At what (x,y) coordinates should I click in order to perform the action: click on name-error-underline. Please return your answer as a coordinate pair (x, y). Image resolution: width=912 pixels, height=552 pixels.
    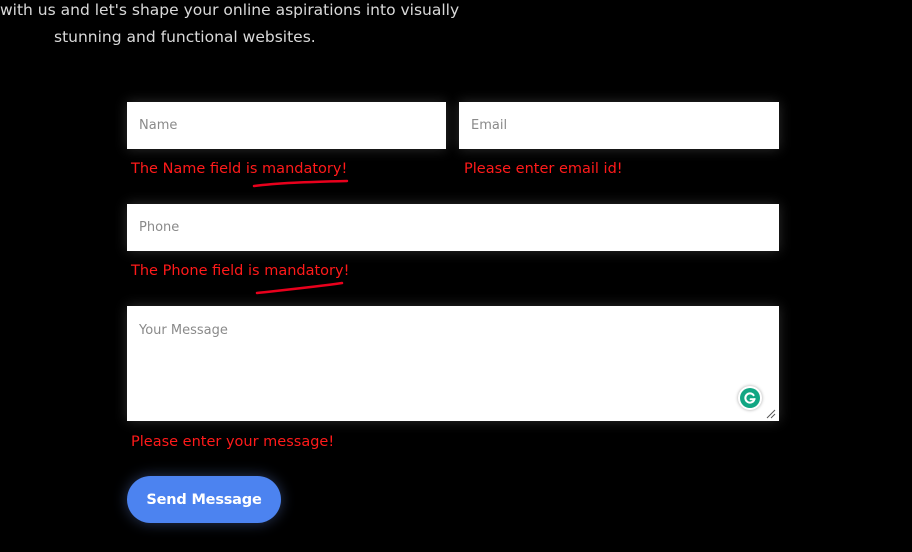
    Looking at the image, I should click on (300, 183).